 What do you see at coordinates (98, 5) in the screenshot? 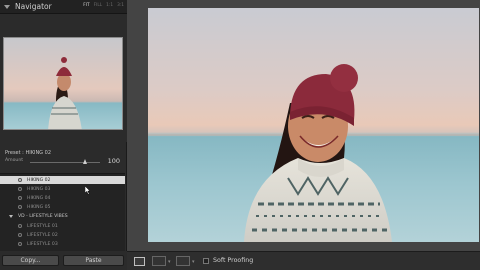
I see `zoom-fill: FILL` at bounding box center [98, 5].